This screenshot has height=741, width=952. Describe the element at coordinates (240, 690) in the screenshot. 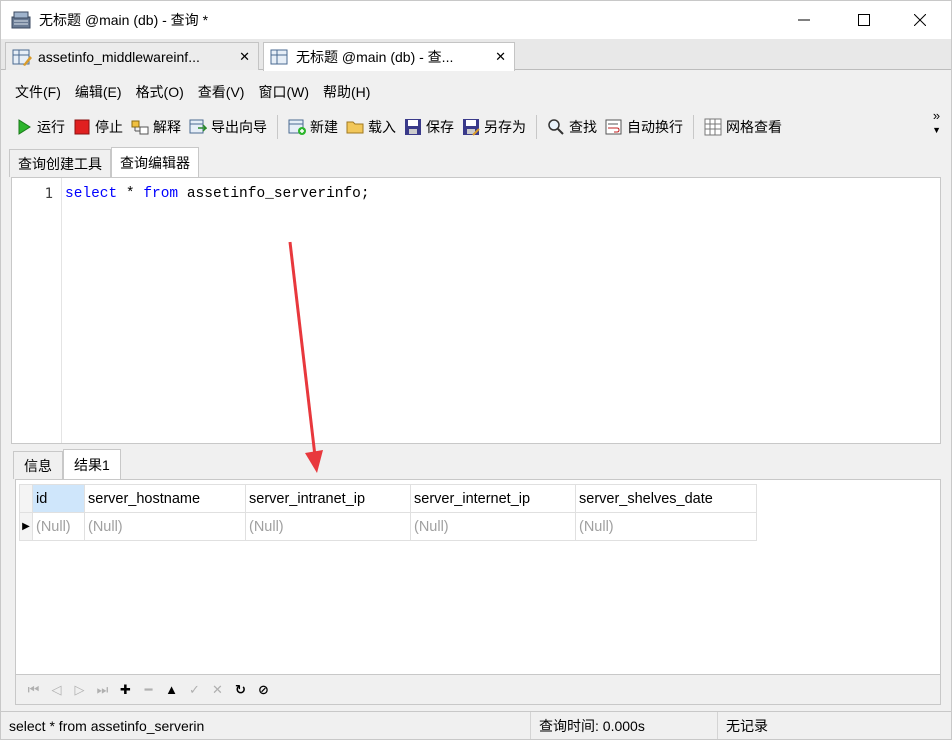

I see `refresh-icon: ↻` at that location.